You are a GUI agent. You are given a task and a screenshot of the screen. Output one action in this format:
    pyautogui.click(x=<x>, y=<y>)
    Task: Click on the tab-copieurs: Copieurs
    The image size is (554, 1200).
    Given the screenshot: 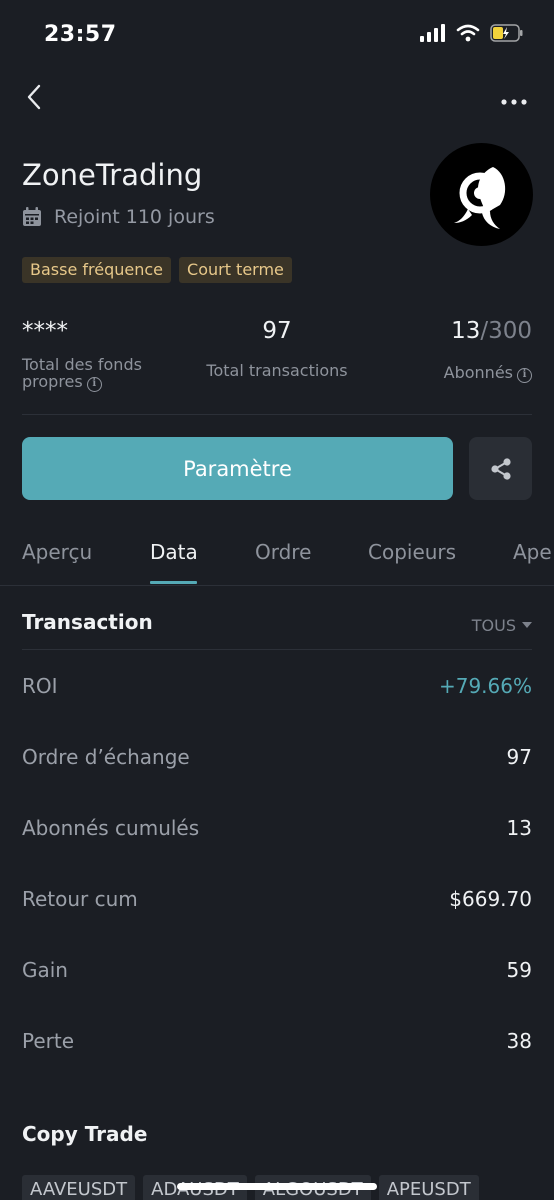 What is the action you would take?
    pyautogui.click(x=412, y=552)
    